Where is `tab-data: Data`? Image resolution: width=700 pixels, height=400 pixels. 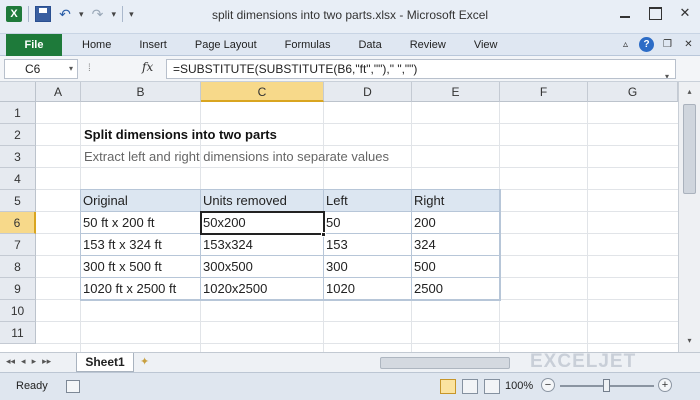
tab-data: Data is located at coordinates (369, 45).